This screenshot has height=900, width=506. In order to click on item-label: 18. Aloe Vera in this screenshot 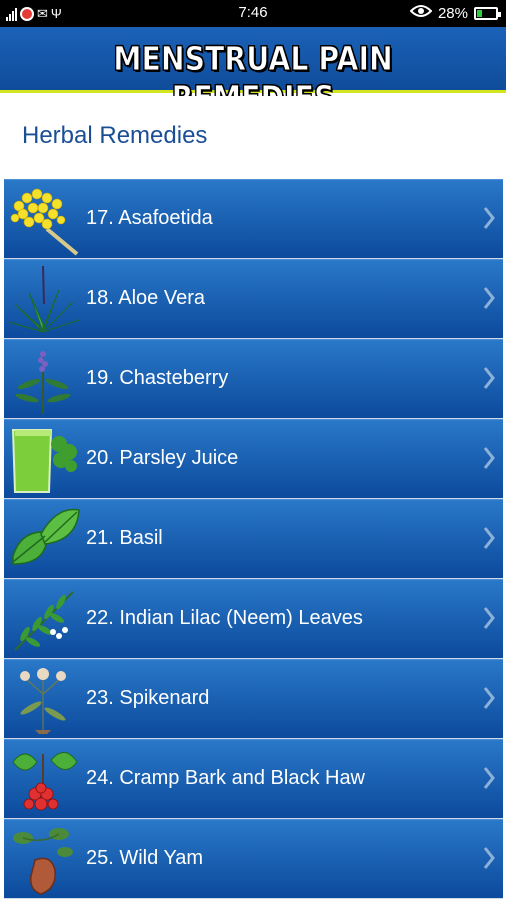, I will do `click(145, 298)`.